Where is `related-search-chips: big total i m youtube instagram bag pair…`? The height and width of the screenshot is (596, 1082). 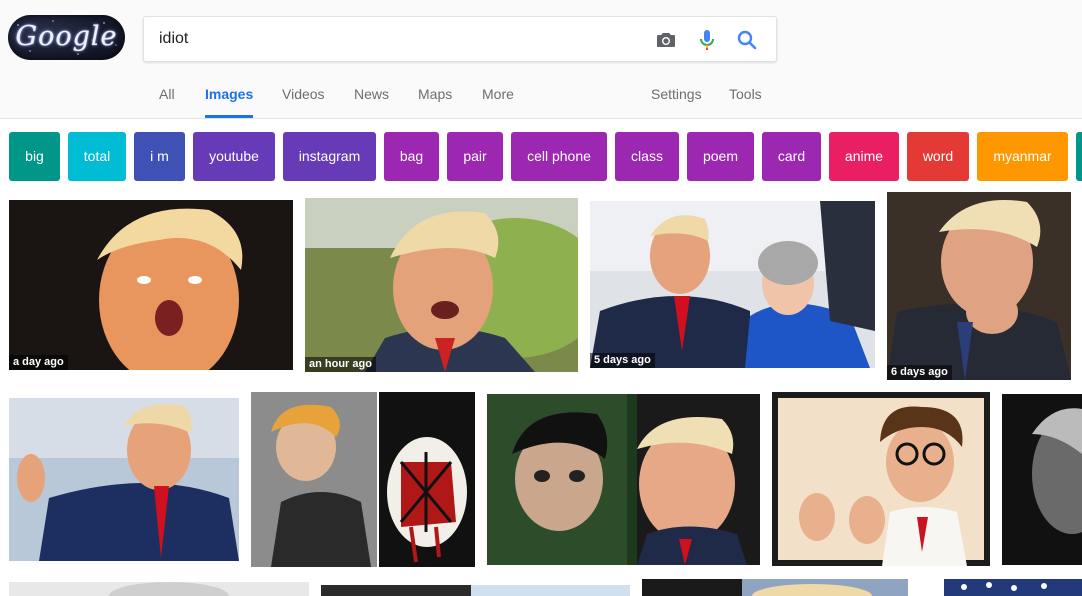 related-search-chips: big total i m youtube instagram bag pair… is located at coordinates (541, 156).